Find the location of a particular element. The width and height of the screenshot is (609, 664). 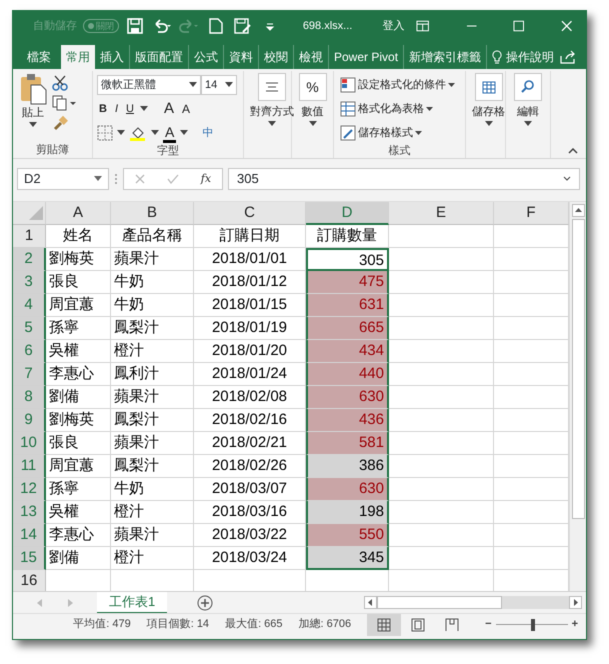

column-header: E is located at coordinates (441, 213).